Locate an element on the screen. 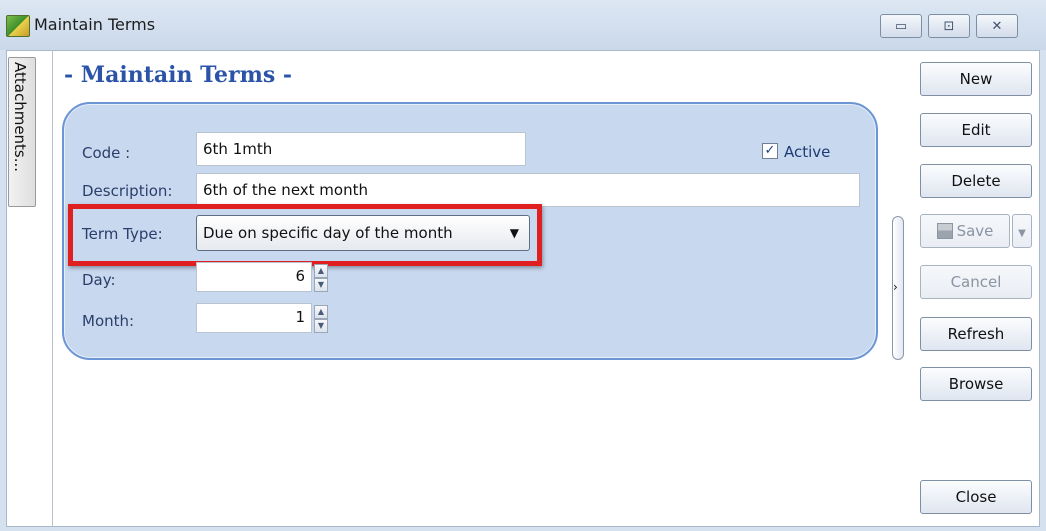 The height and width of the screenshot is (531, 1046). day-down-icon: ▼ is located at coordinates (321, 285).